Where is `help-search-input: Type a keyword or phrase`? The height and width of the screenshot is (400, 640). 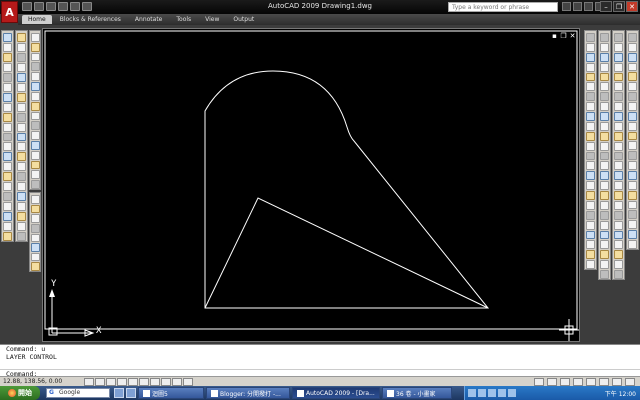 help-search-input: Type a keyword or phrase is located at coordinates (503, 7).